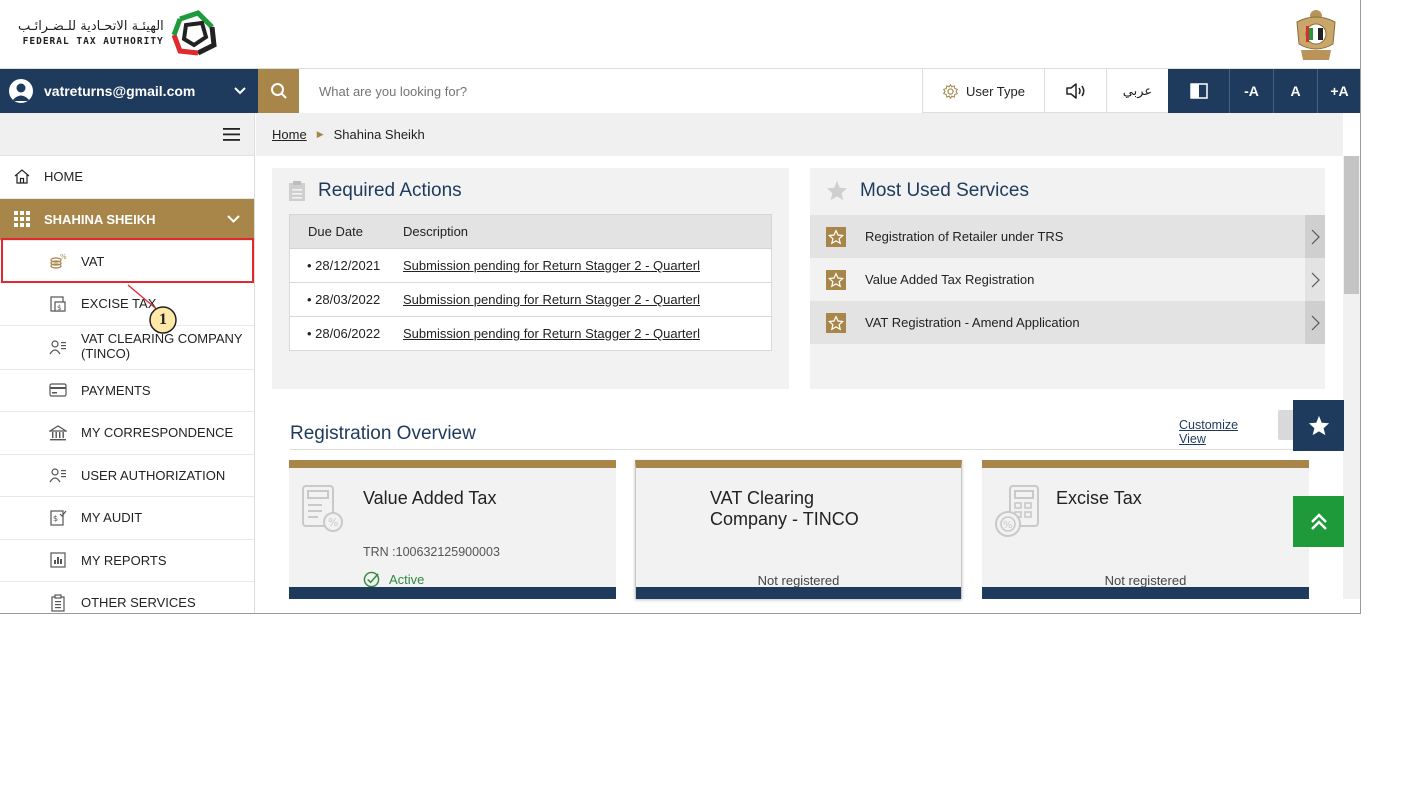 This screenshot has height=801, width=1414. What do you see at coordinates (163, 319) in the screenshot?
I see `step-callout-number: 1` at bounding box center [163, 319].